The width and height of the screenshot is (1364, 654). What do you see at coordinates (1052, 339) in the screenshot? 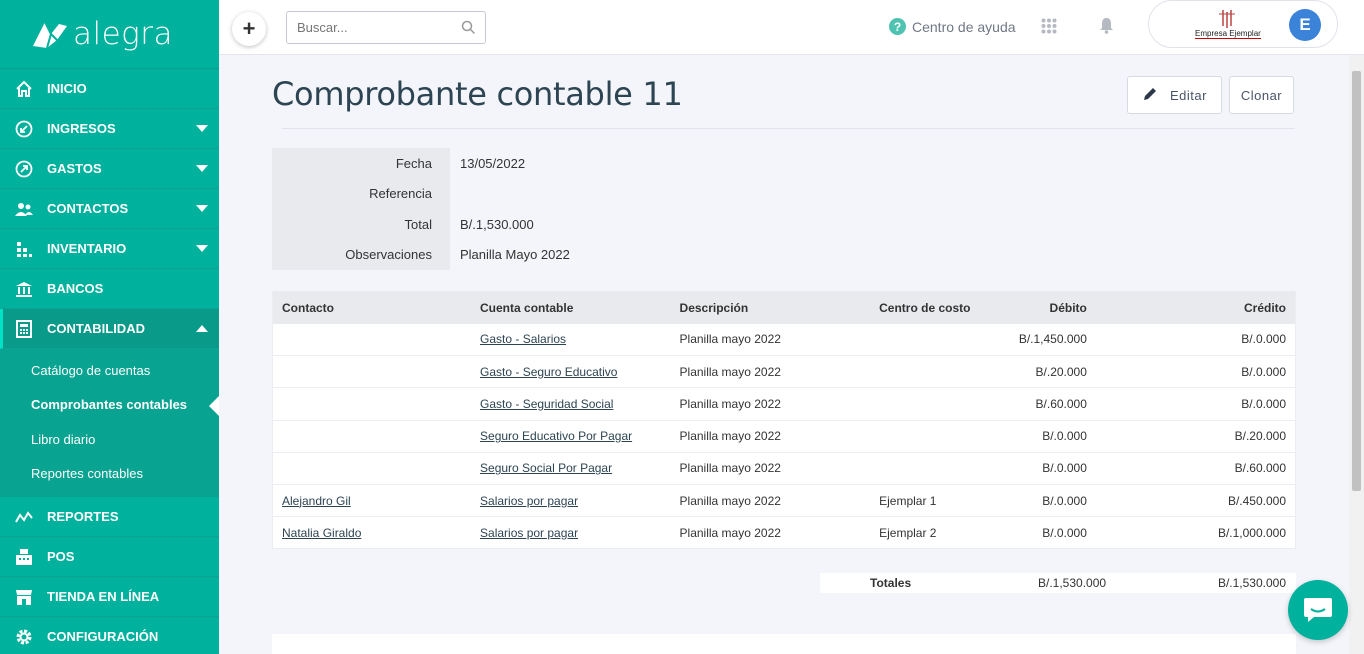
I see `debit-cell: B/.1,450.000` at bounding box center [1052, 339].